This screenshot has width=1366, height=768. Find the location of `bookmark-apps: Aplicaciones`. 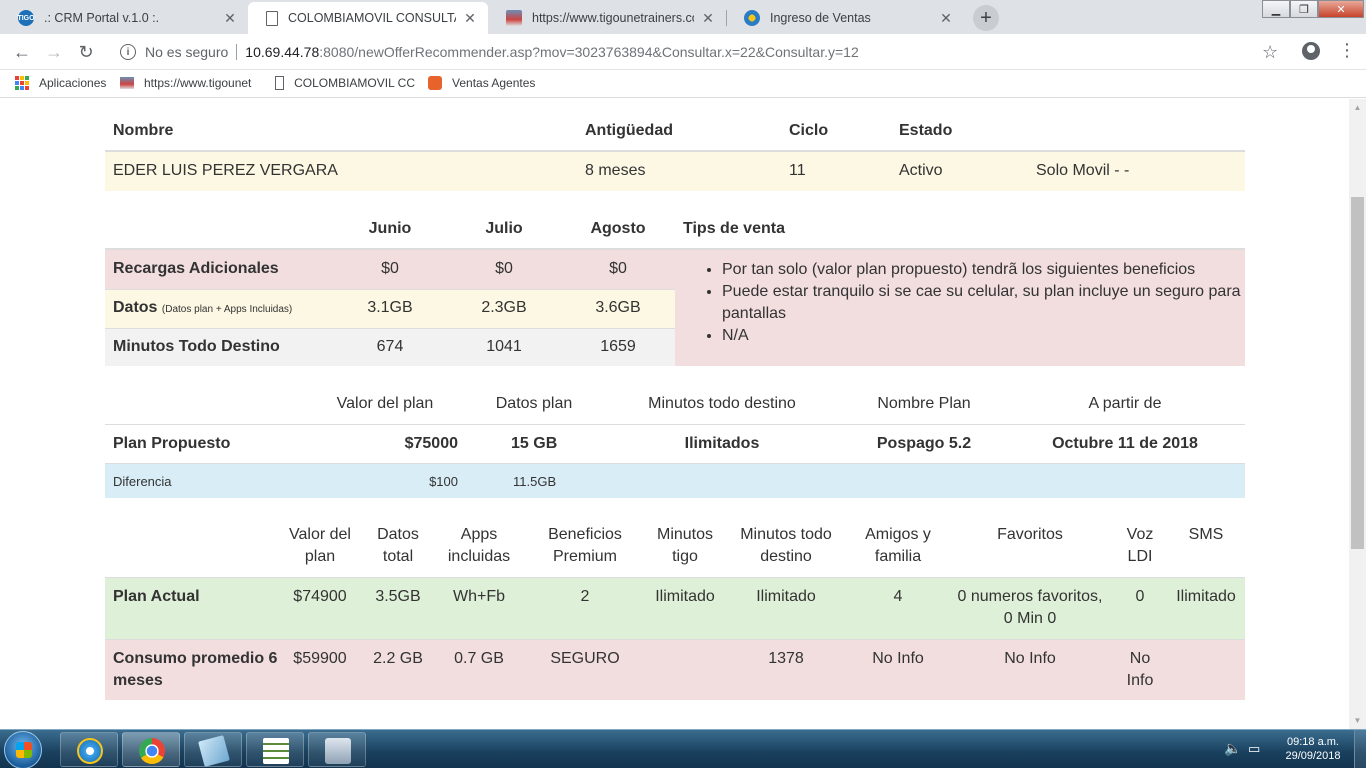

bookmark-apps: Aplicaciones is located at coordinates (60, 83).